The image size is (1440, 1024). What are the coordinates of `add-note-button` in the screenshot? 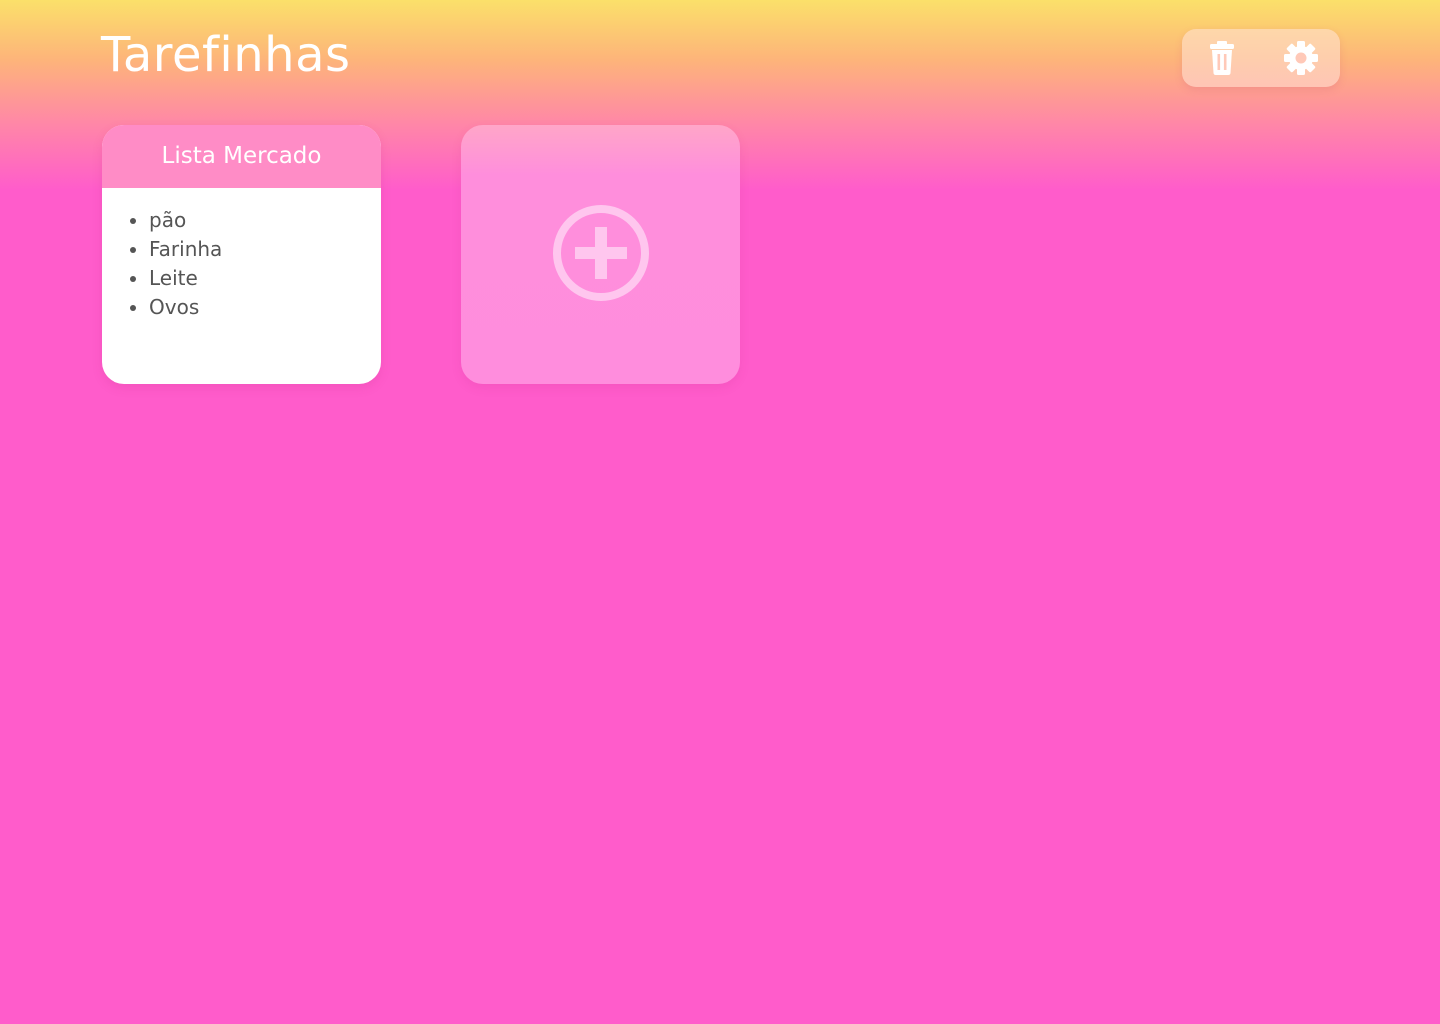 It's located at (600, 254).